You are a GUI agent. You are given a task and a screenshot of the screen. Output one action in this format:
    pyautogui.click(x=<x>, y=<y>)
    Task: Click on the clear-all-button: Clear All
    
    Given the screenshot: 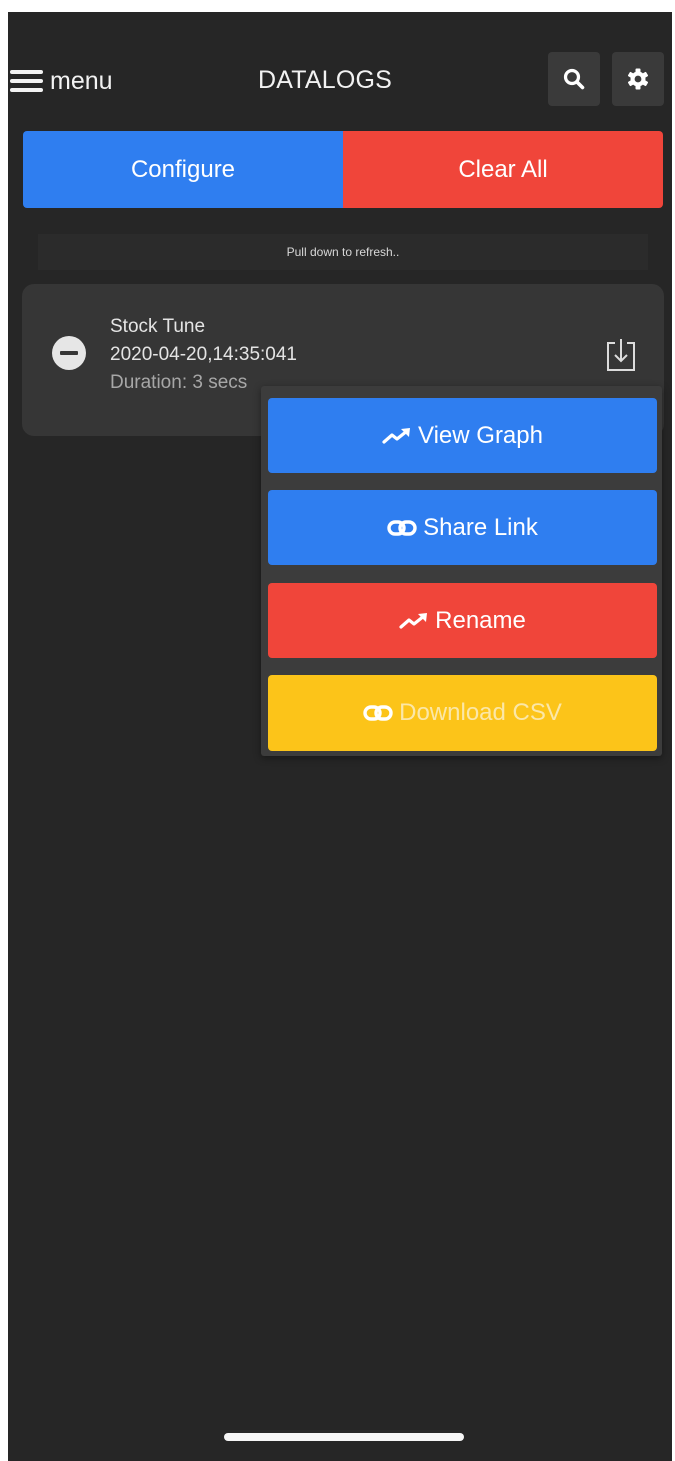 What is the action you would take?
    pyautogui.click(x=503, y=169)
    